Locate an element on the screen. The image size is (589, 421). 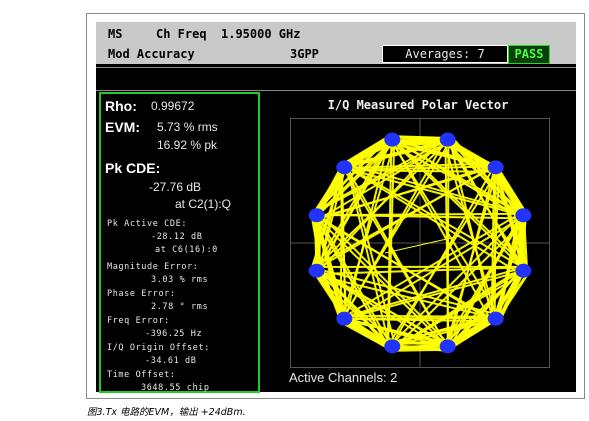
freq-label: Ch Freq is located at coordinates (181, 34).